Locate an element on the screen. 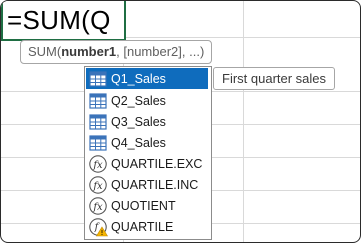 Image resolution: width=361 pixels, height=243 pixels. autocomplete-item-label: Q1_Sales is located at coordinates (138, 78).